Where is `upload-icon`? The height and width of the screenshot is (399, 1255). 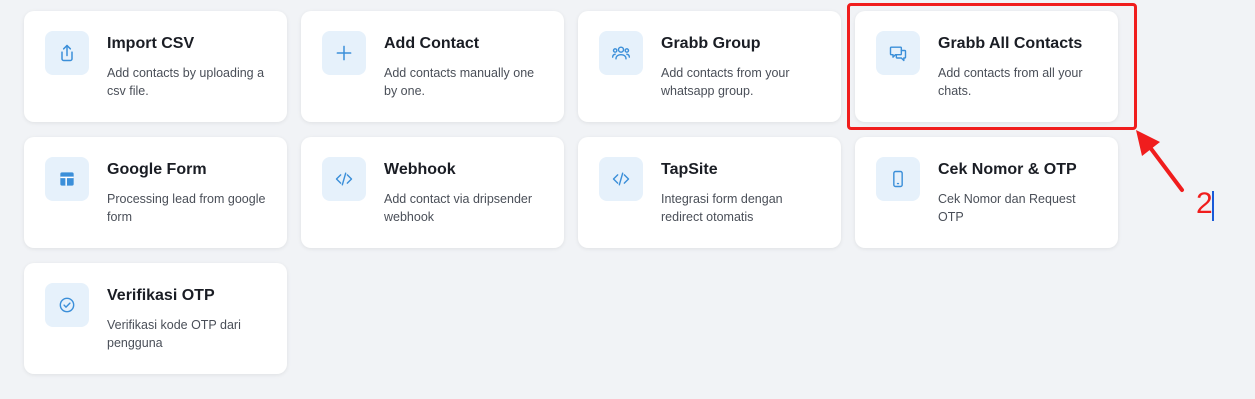 upload-icon is located at coordinates (67, 53).